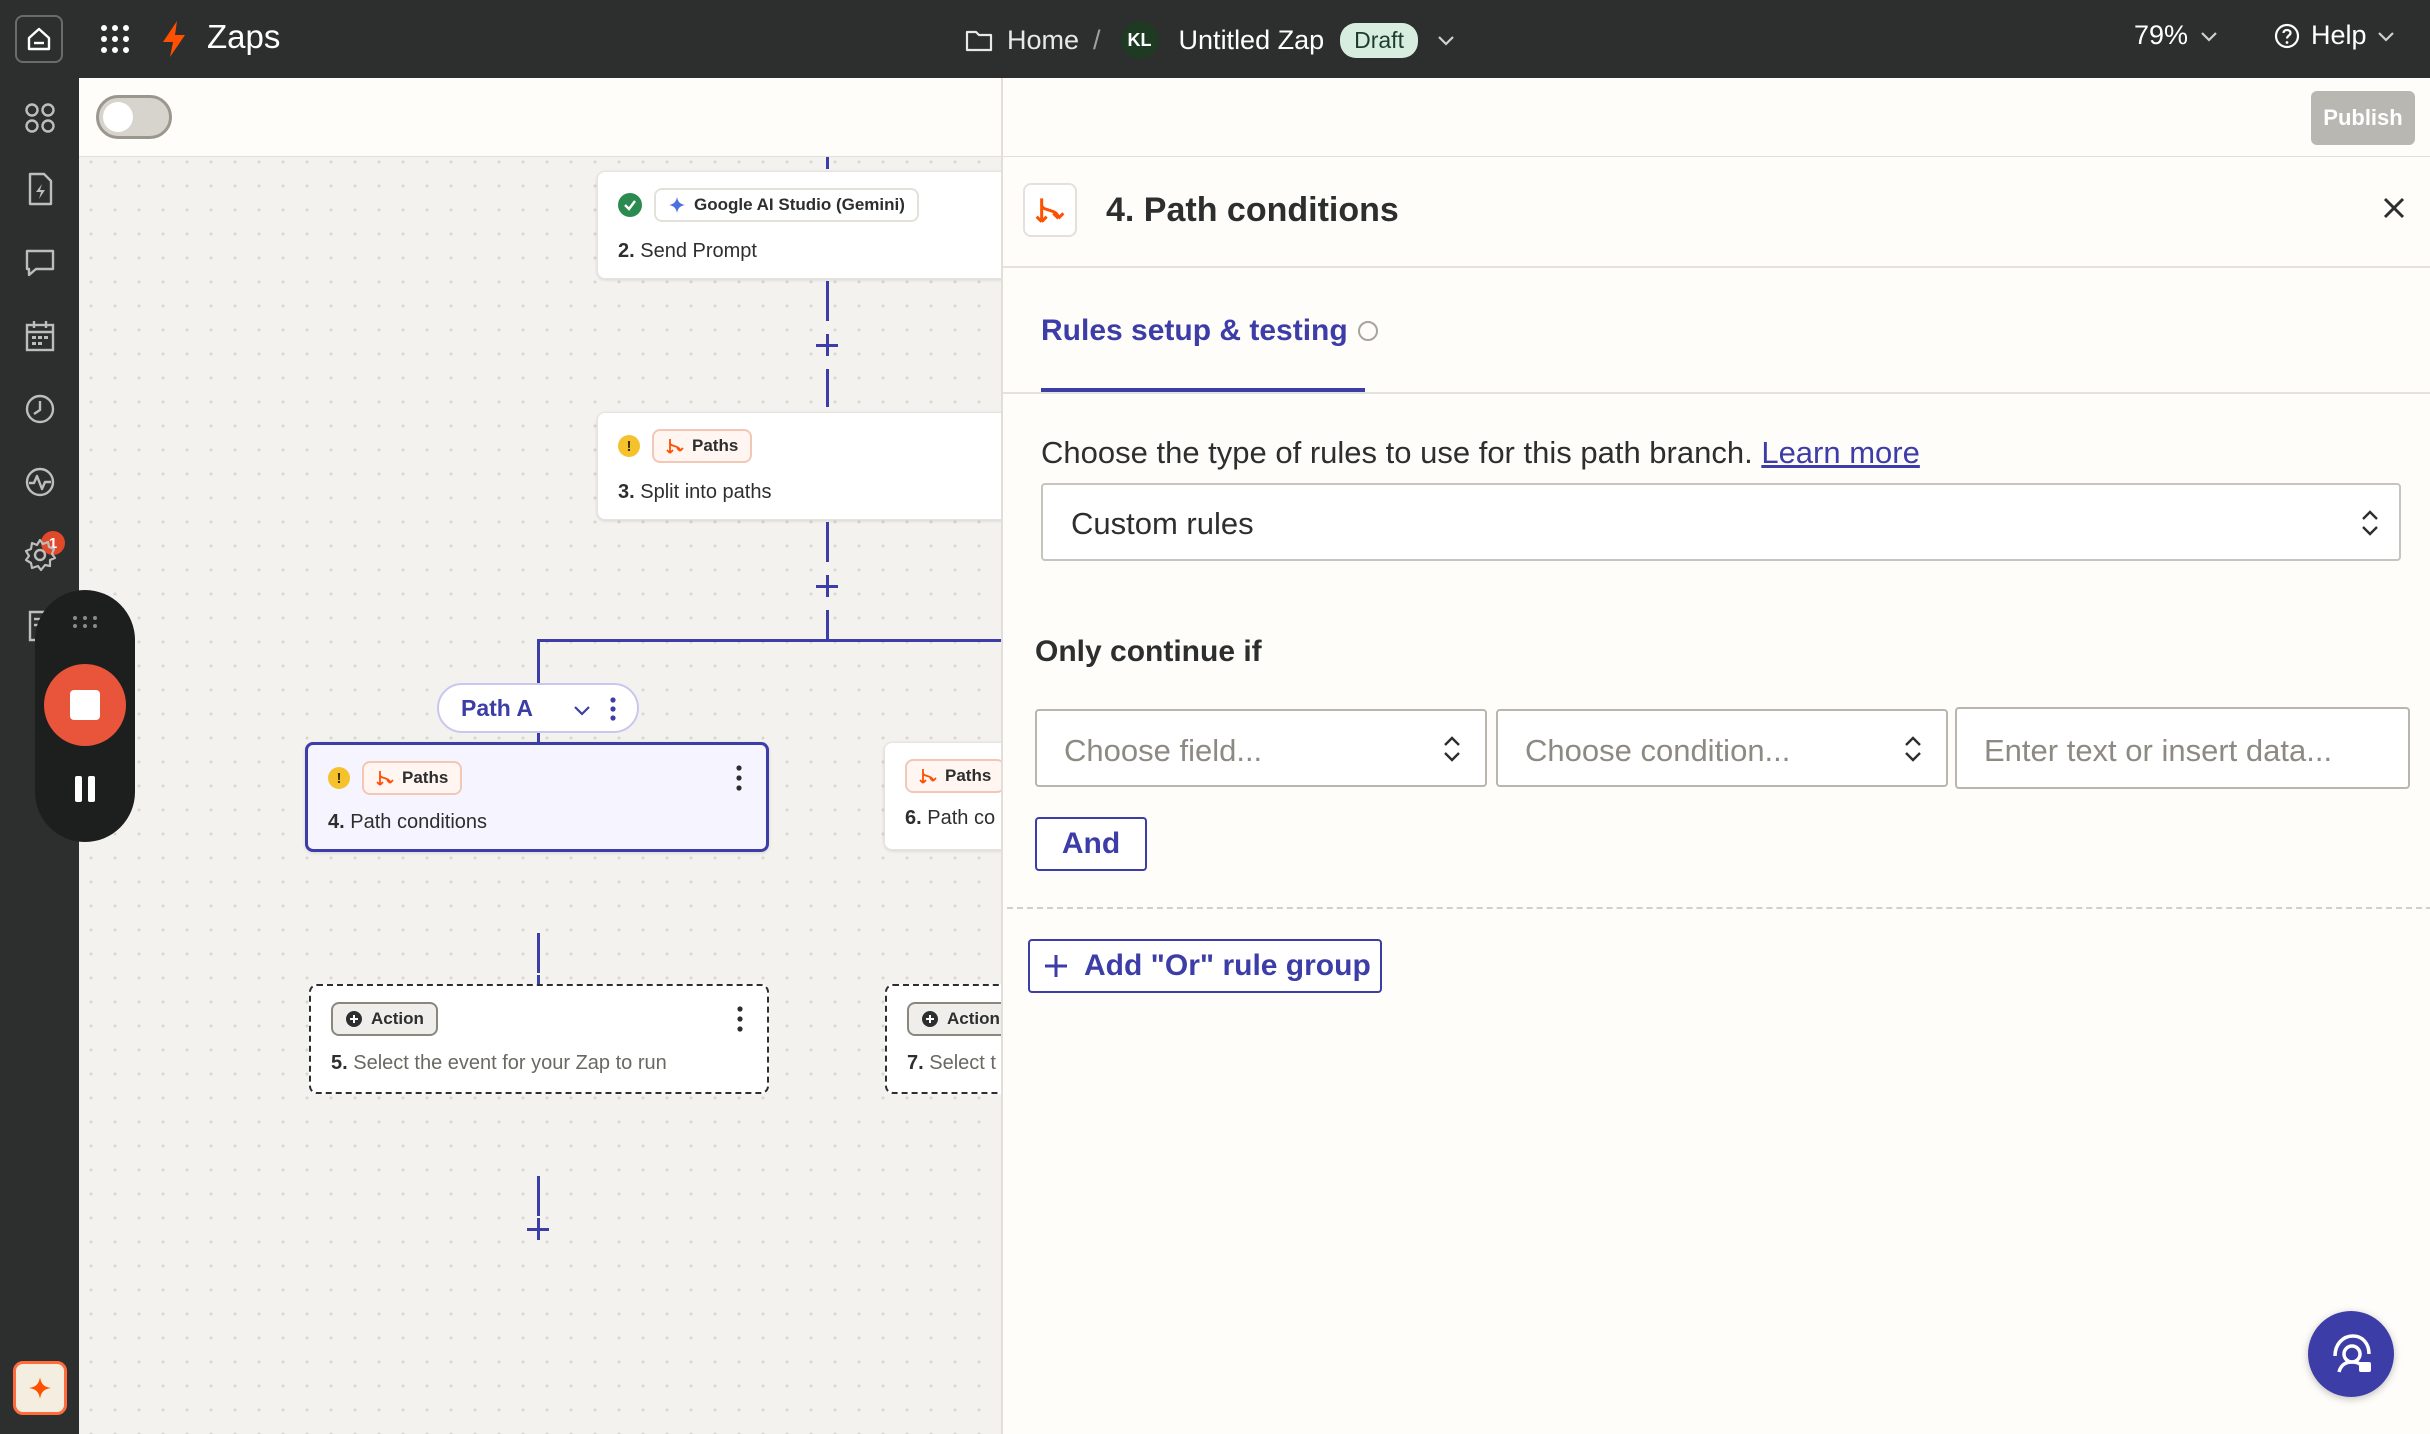 Image resolution: width=2430 pixels, height=1434 pixels. Describe the element at coordinates (799, 204) in the screenshot. I see `app-name: Google AI Studio (Gemini)` at that location.